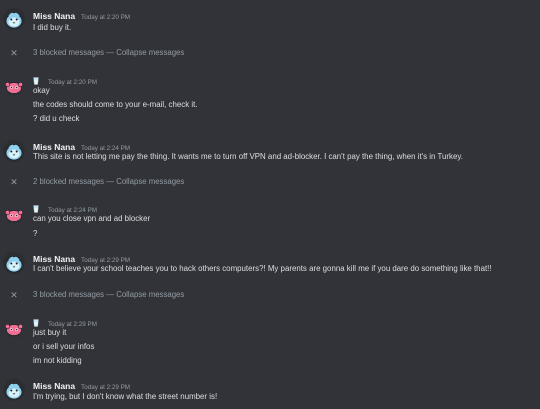 The height and width of the screenshot is (409, 540). I want to click on message-group: Miss Nana Today at 2:20 PM I did buy it., so click(270, 21).